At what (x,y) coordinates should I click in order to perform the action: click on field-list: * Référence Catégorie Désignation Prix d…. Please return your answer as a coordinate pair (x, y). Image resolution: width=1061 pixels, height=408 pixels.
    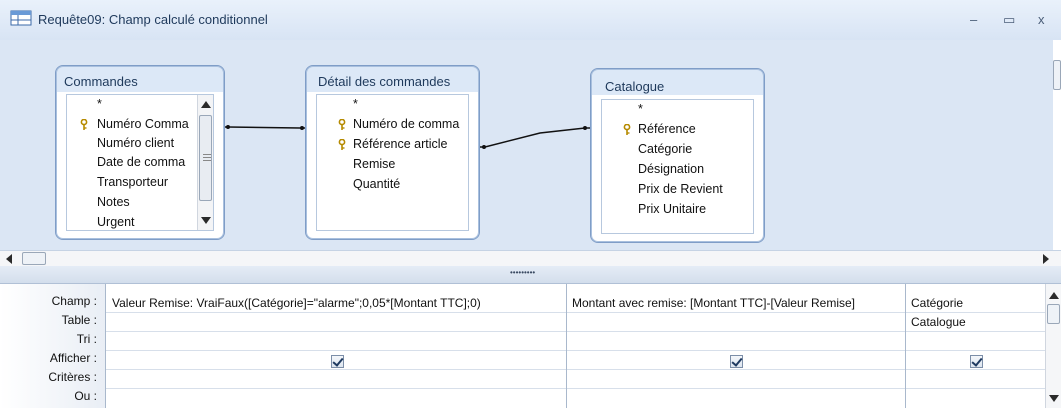
    Looking at the image, I should click on (677, 166).